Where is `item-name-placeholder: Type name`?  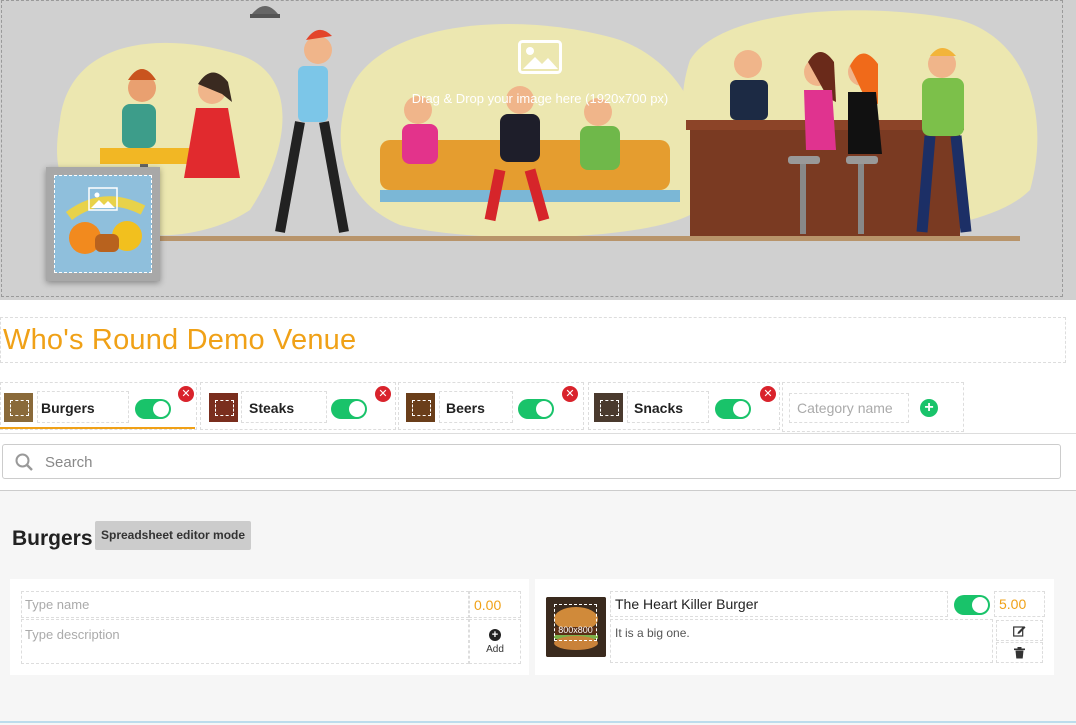
item-name-placeholder: Type name is located at coordinates (57, 604).